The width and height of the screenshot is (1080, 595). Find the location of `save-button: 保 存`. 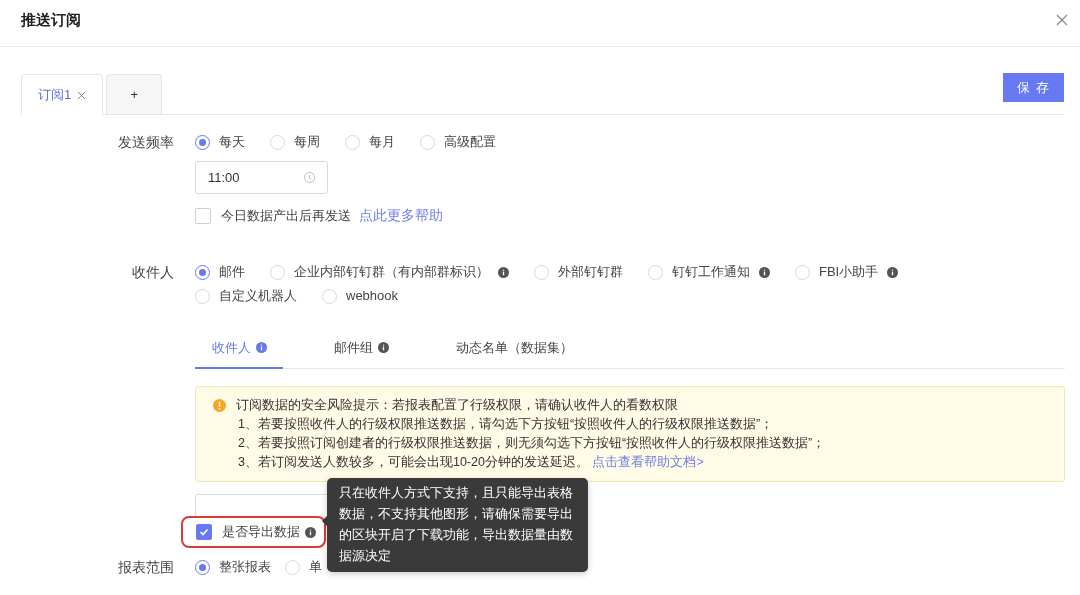

save-button: 保 存 is located at coordinates (1033, 87).